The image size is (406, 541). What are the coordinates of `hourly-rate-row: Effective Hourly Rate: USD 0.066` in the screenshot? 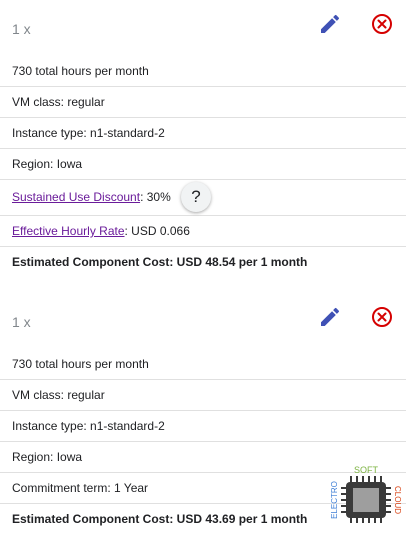 It's located at (203, 231).